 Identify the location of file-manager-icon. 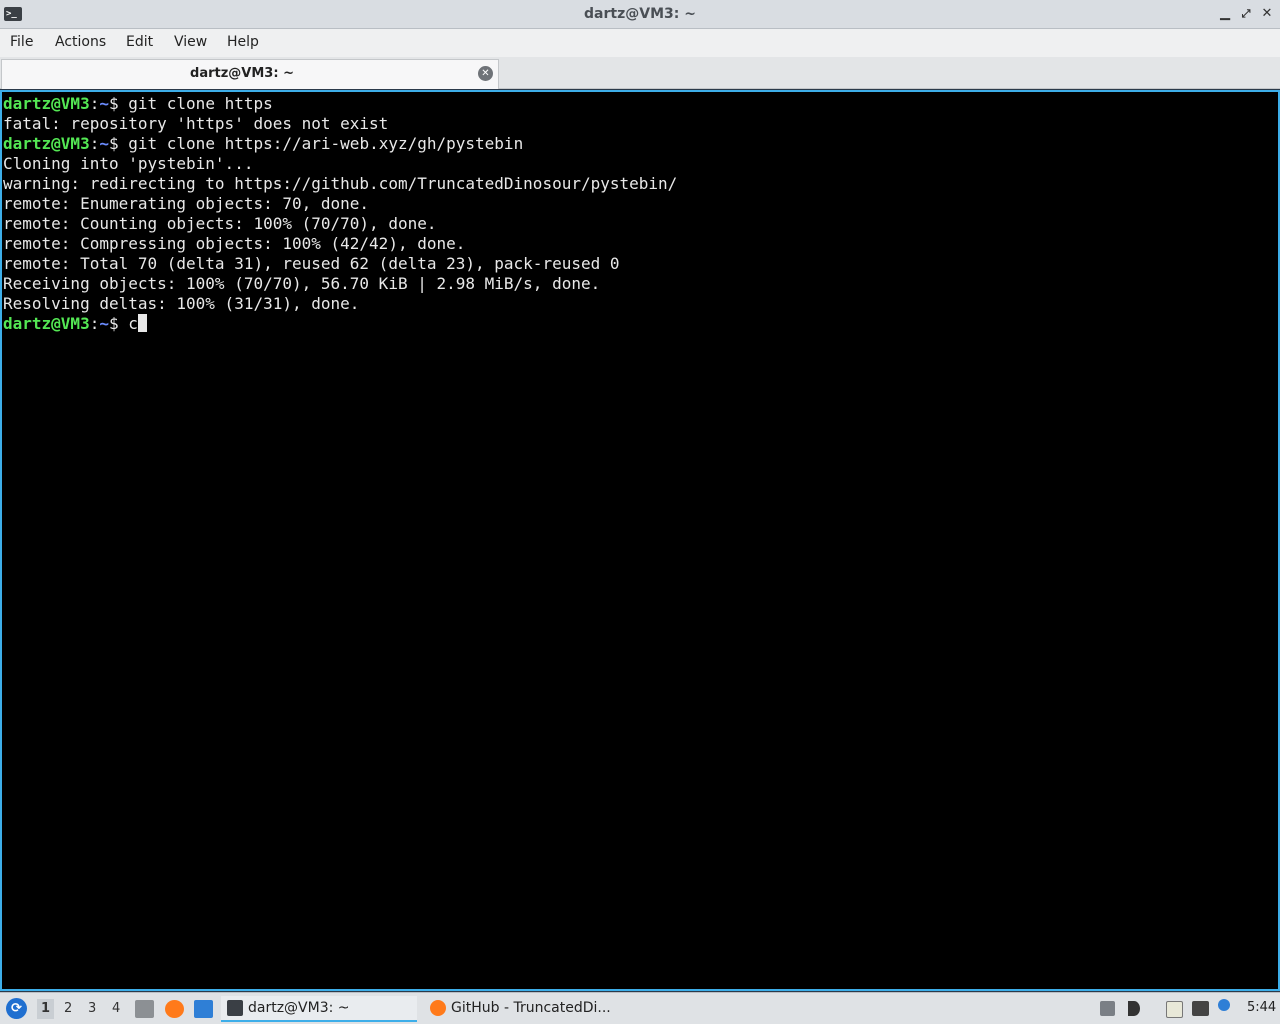
(144, 1009).